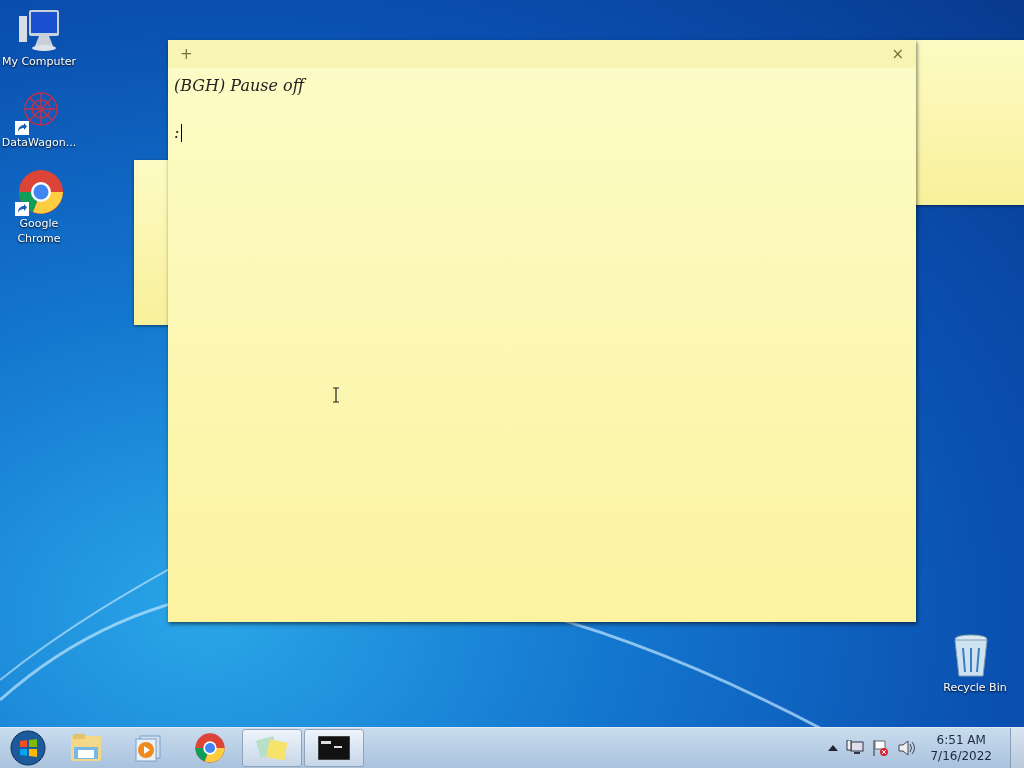  Describe the element at coordinates (336, 395) in the screenshot. I see `ibeam-cursor-icon` at that location.